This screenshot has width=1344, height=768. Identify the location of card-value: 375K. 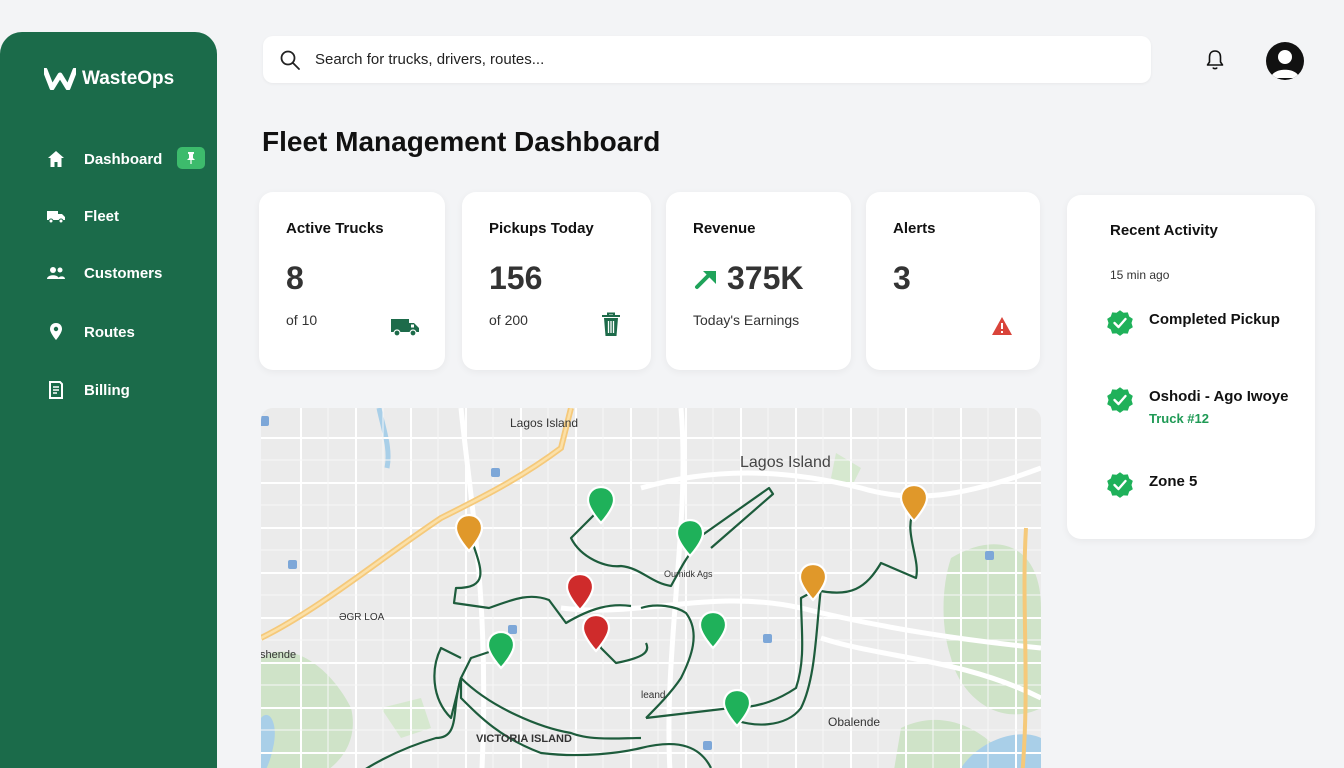
(765, 278).